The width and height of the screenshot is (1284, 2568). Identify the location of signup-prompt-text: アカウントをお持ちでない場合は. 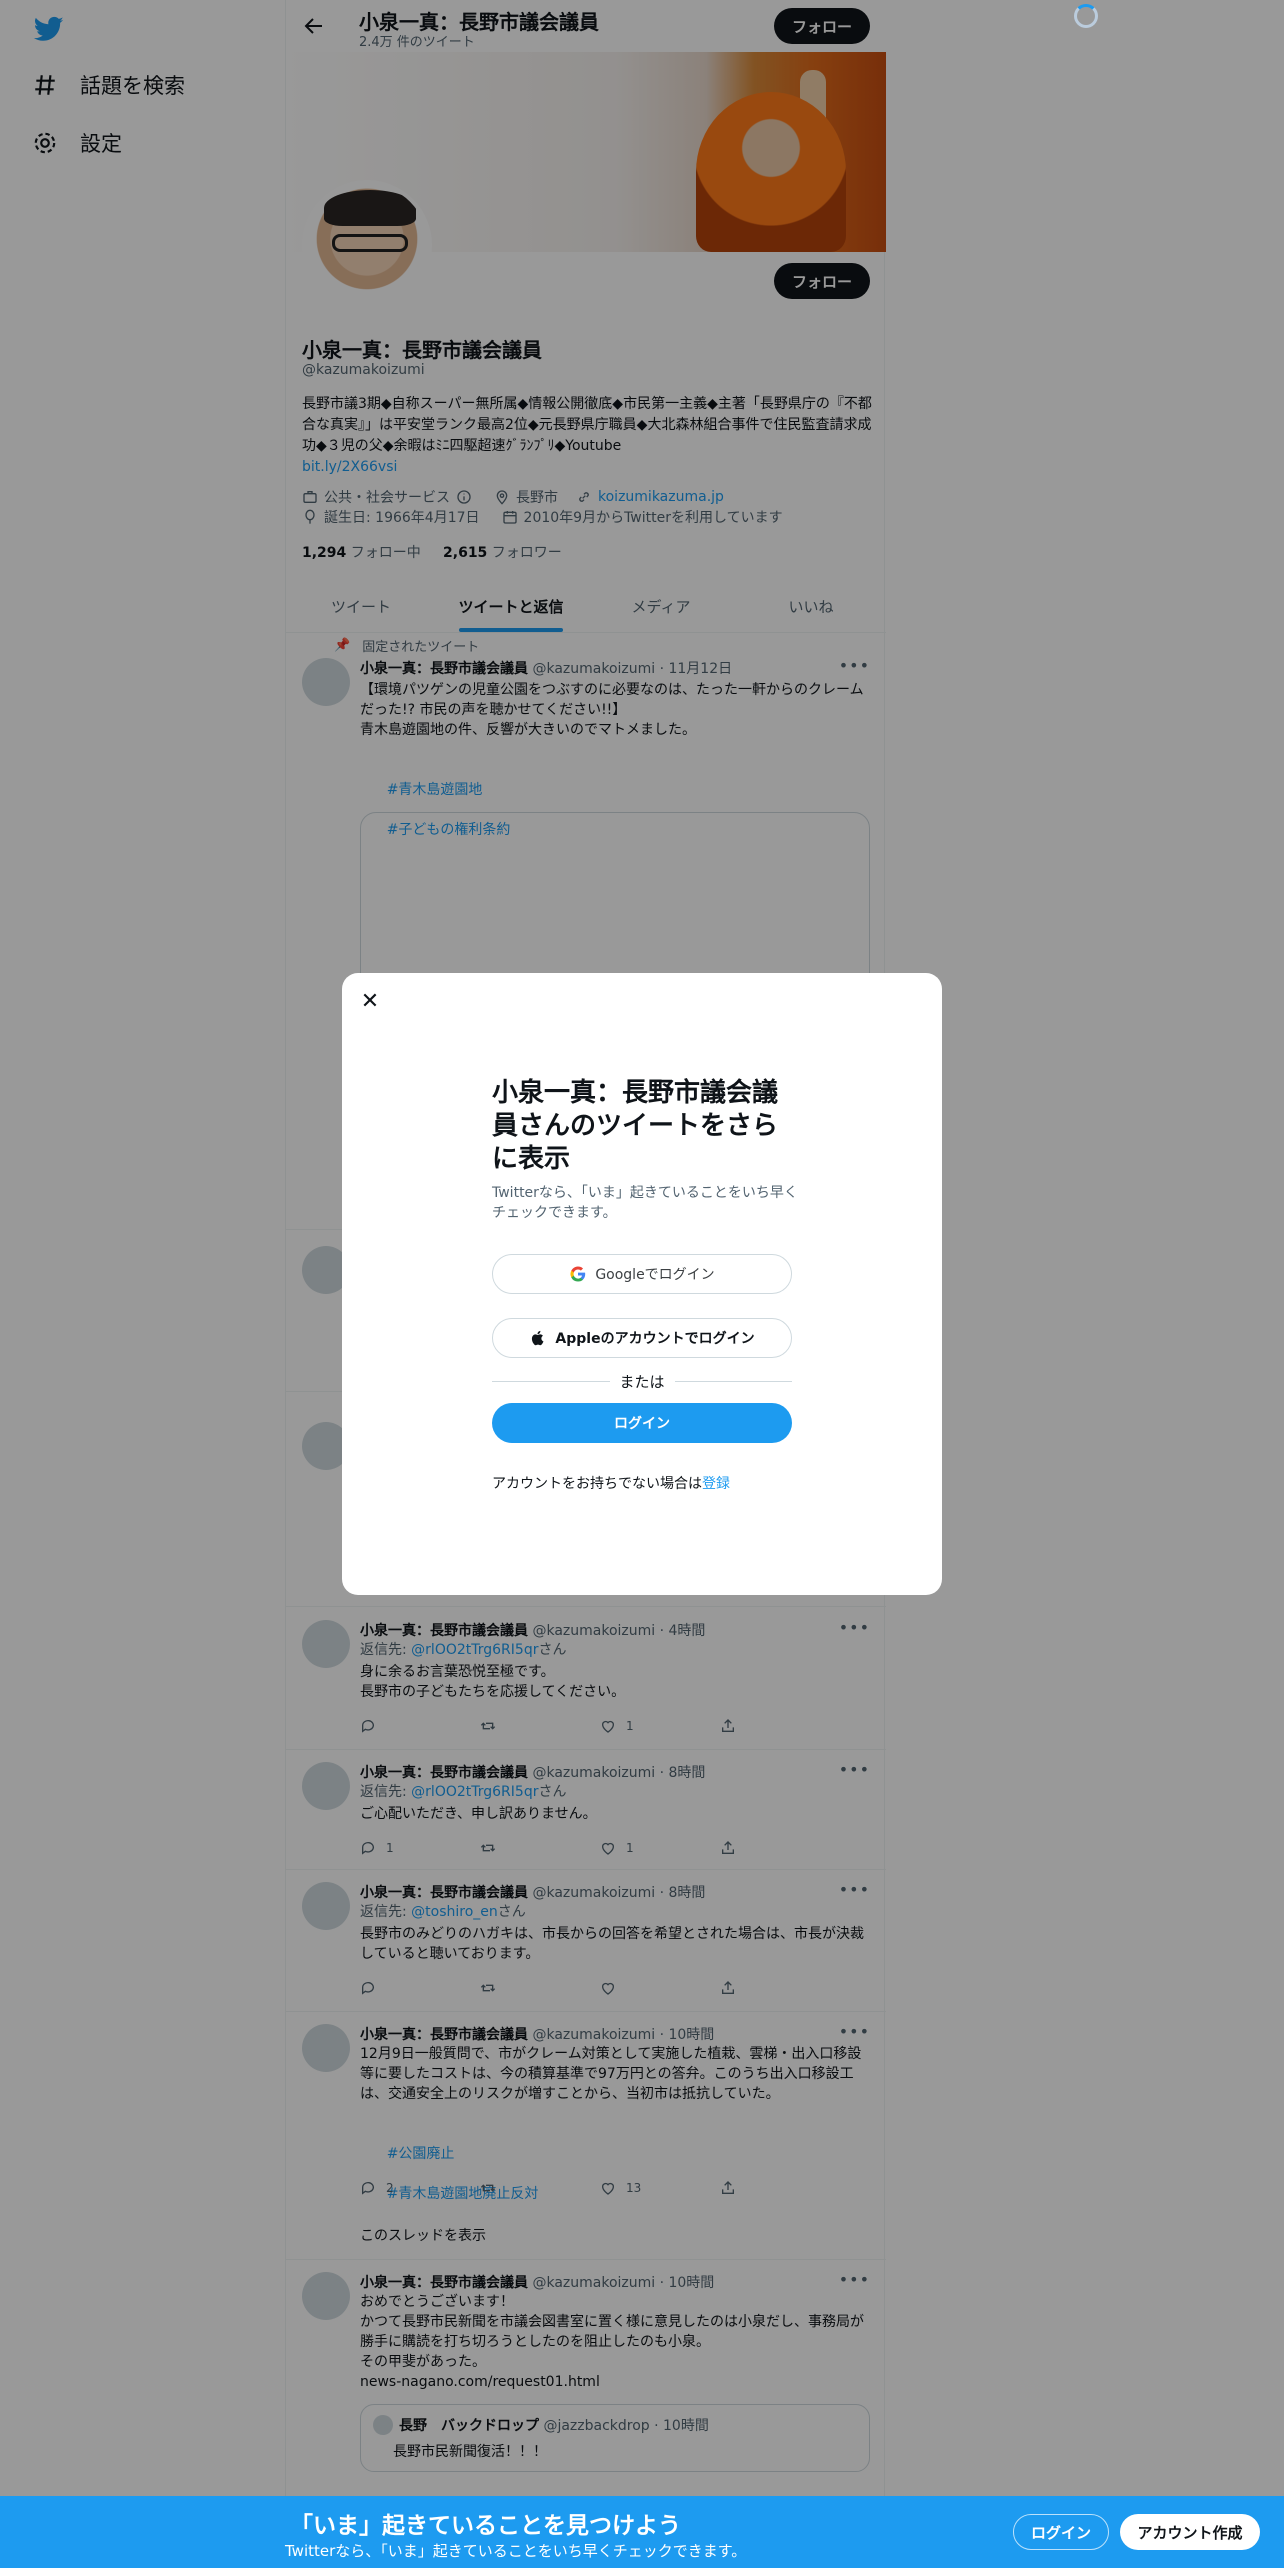
(597, 1484).